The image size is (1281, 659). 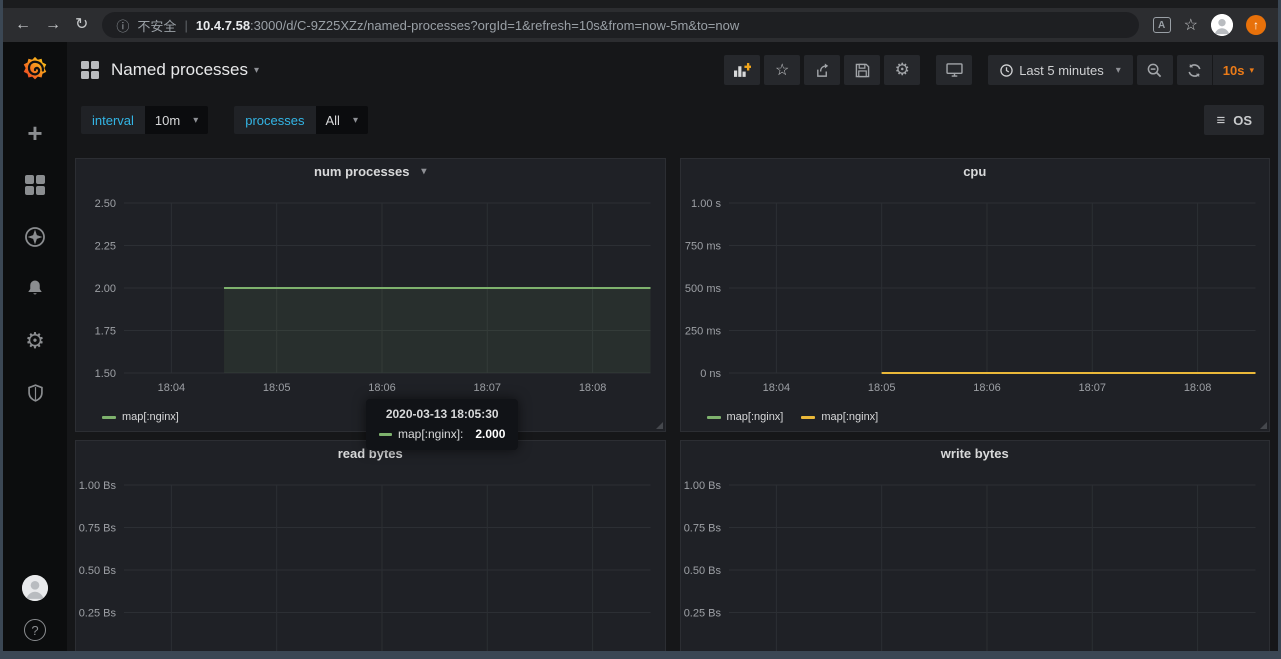 I want to click on sidebar-item-explore, so click(x=35, y=237).